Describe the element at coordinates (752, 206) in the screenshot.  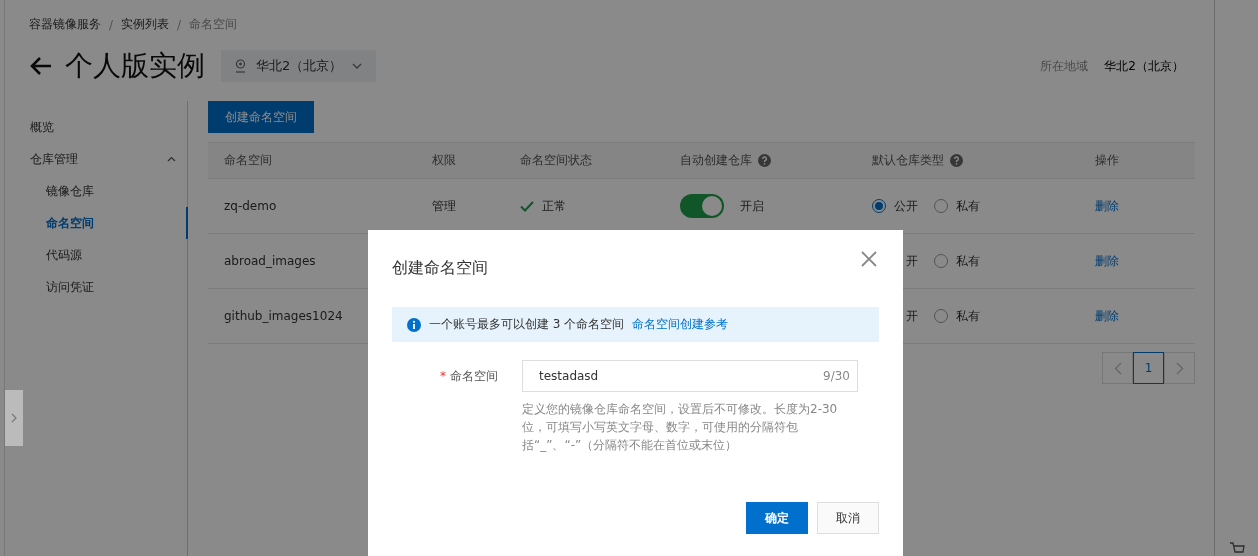
I see `toggle-label: 开启` at that location.